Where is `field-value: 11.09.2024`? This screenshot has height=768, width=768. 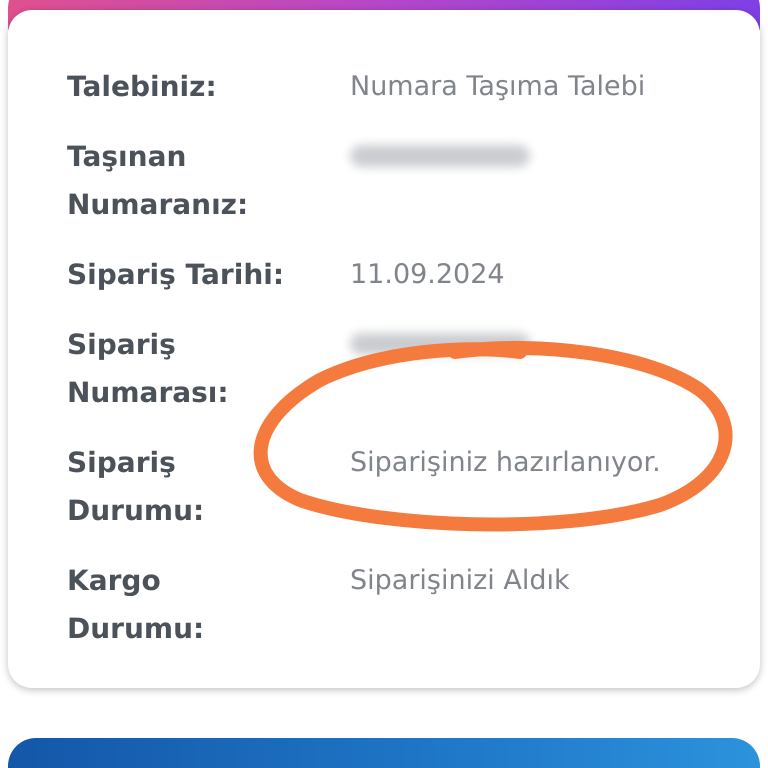 field-value: 11.09.2024 is located at coordinates (428, 275).